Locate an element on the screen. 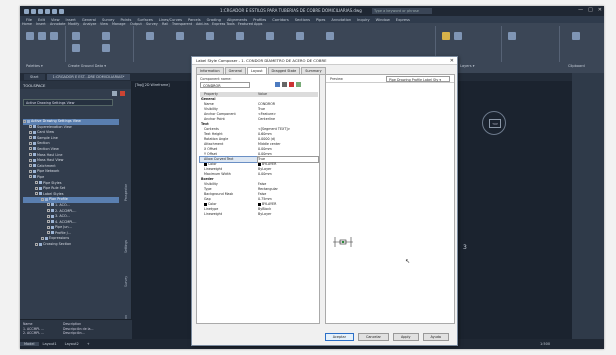  menu-parcels: Parcels is located at coordinates (194, 20).